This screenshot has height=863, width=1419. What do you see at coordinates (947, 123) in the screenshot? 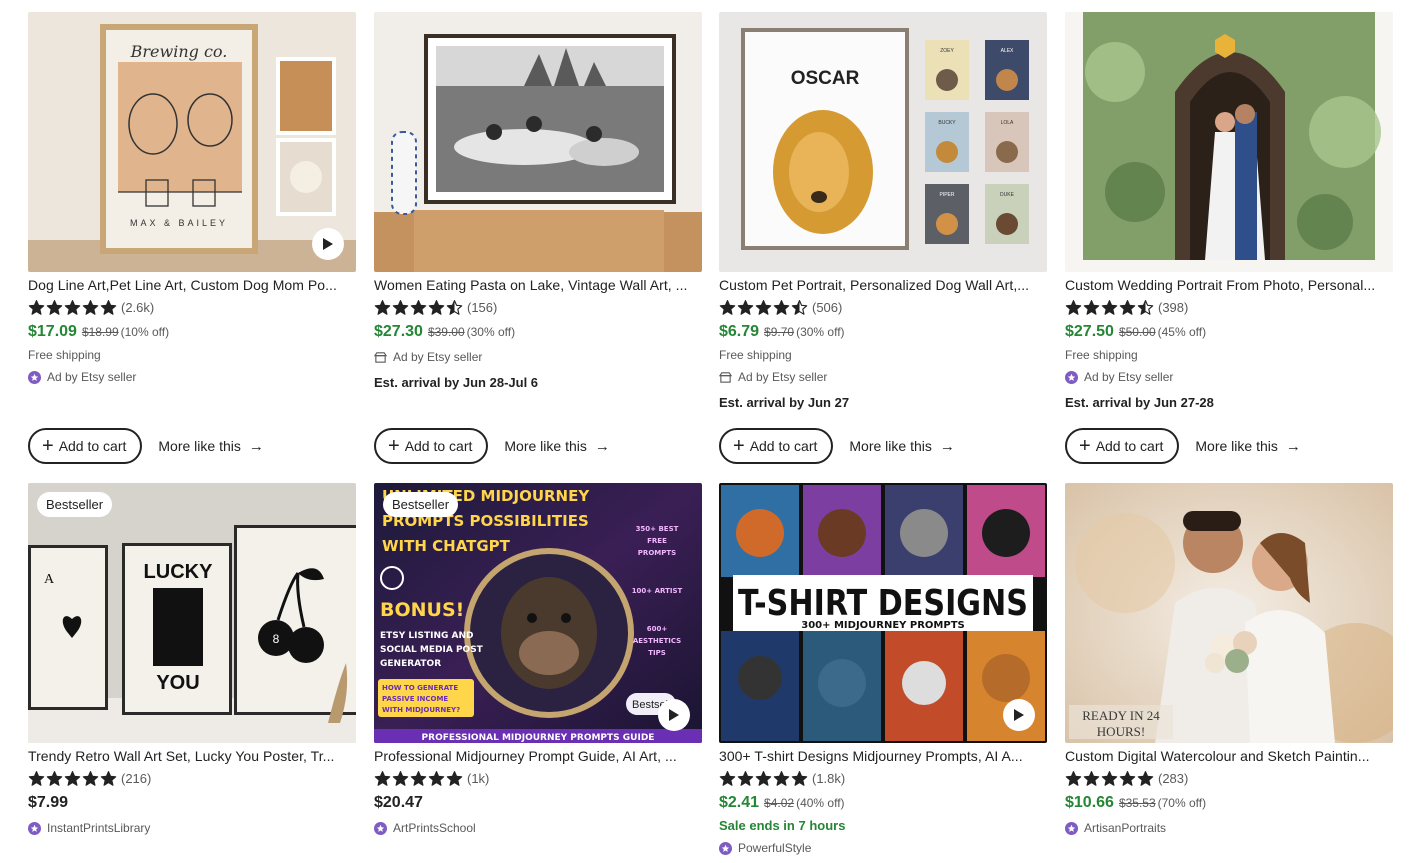
I see `svg-text: BUCKY` at bounding box center [947, 123].